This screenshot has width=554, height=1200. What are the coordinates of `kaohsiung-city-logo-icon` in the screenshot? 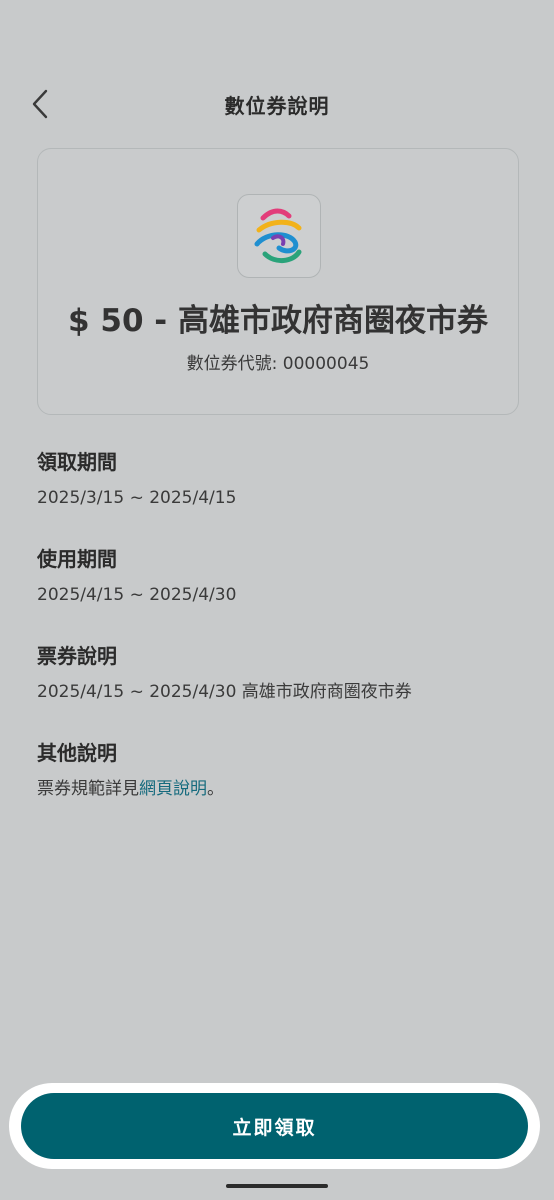 It's located at (278, 235).